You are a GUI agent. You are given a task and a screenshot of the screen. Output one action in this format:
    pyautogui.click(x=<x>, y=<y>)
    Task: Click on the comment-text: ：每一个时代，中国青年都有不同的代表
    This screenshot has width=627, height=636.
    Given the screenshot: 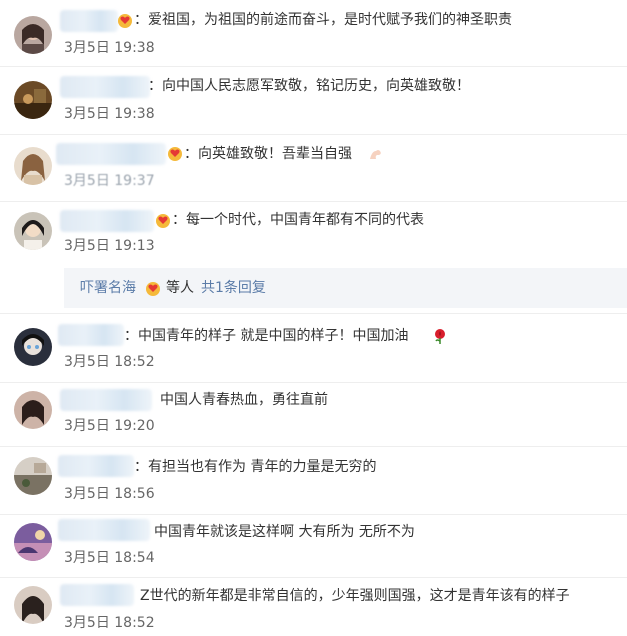 What is the action you would take?
    pyautogui.click(x=298, y=220)
    